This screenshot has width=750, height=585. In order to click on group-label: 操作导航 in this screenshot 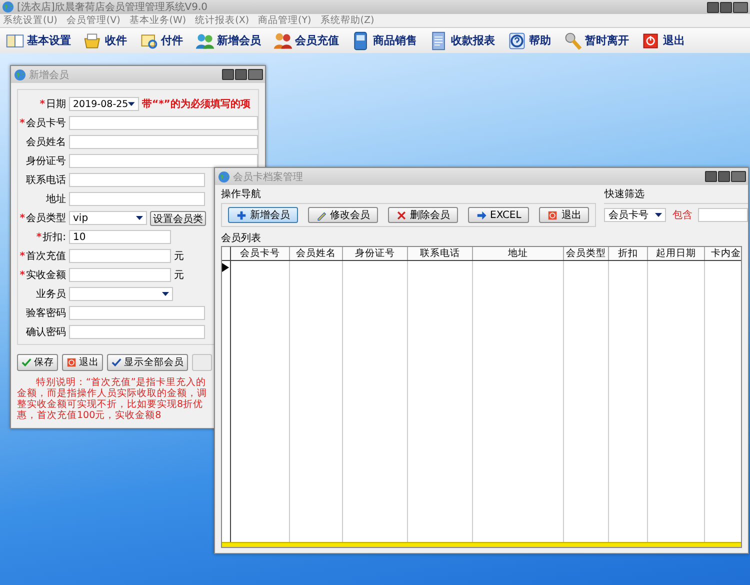, I will do `click(241, 194)`.